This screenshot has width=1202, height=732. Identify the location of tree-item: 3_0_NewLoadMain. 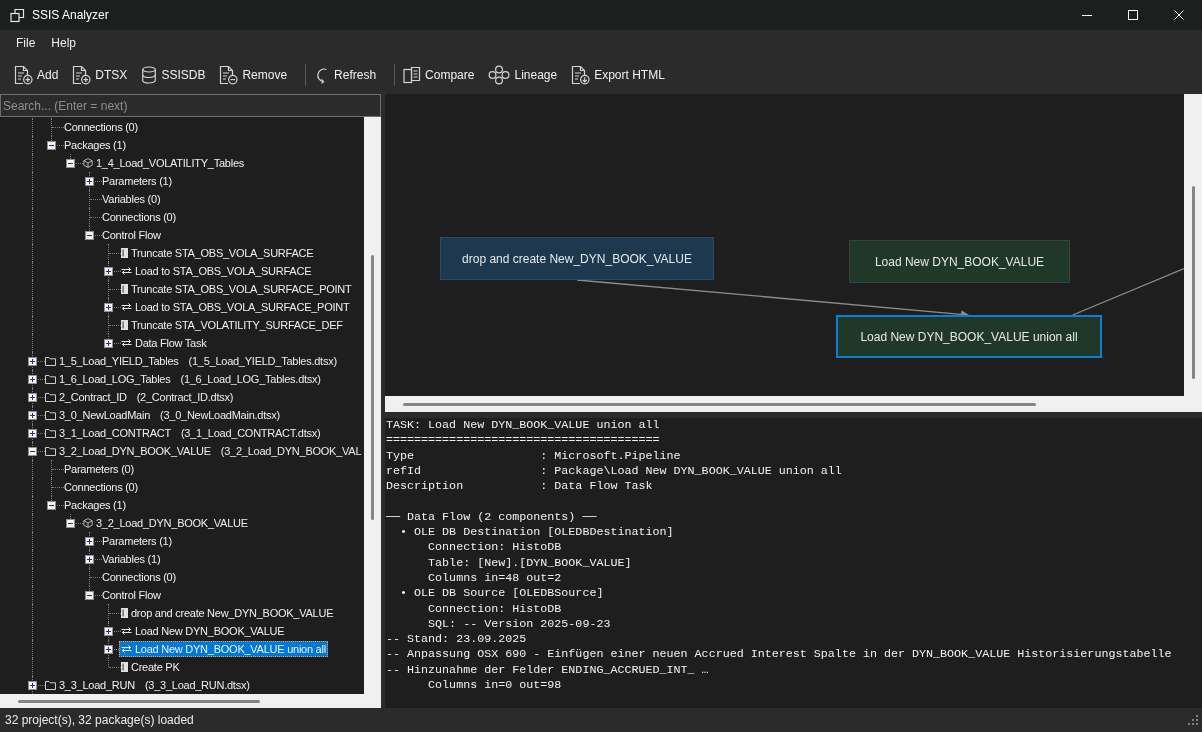
(98, 415).